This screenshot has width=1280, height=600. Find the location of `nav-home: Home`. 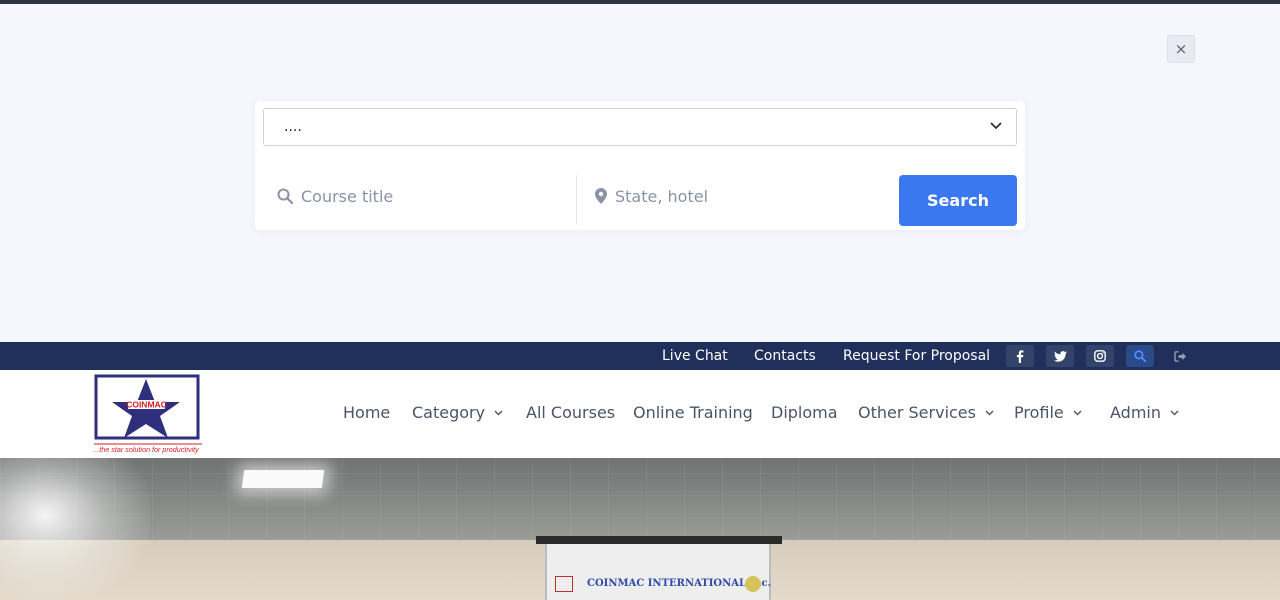

nav-home: Home is located at coordinates (366, 413).